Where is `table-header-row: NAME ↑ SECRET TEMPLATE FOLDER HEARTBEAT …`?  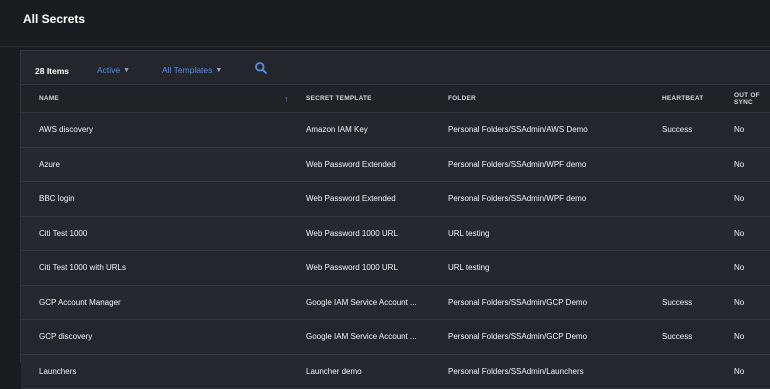 table-header-row: NAME ↑ SECRET TEMPLATE FOLDER HEARTBEAT … is located at coordinates (395, 98).